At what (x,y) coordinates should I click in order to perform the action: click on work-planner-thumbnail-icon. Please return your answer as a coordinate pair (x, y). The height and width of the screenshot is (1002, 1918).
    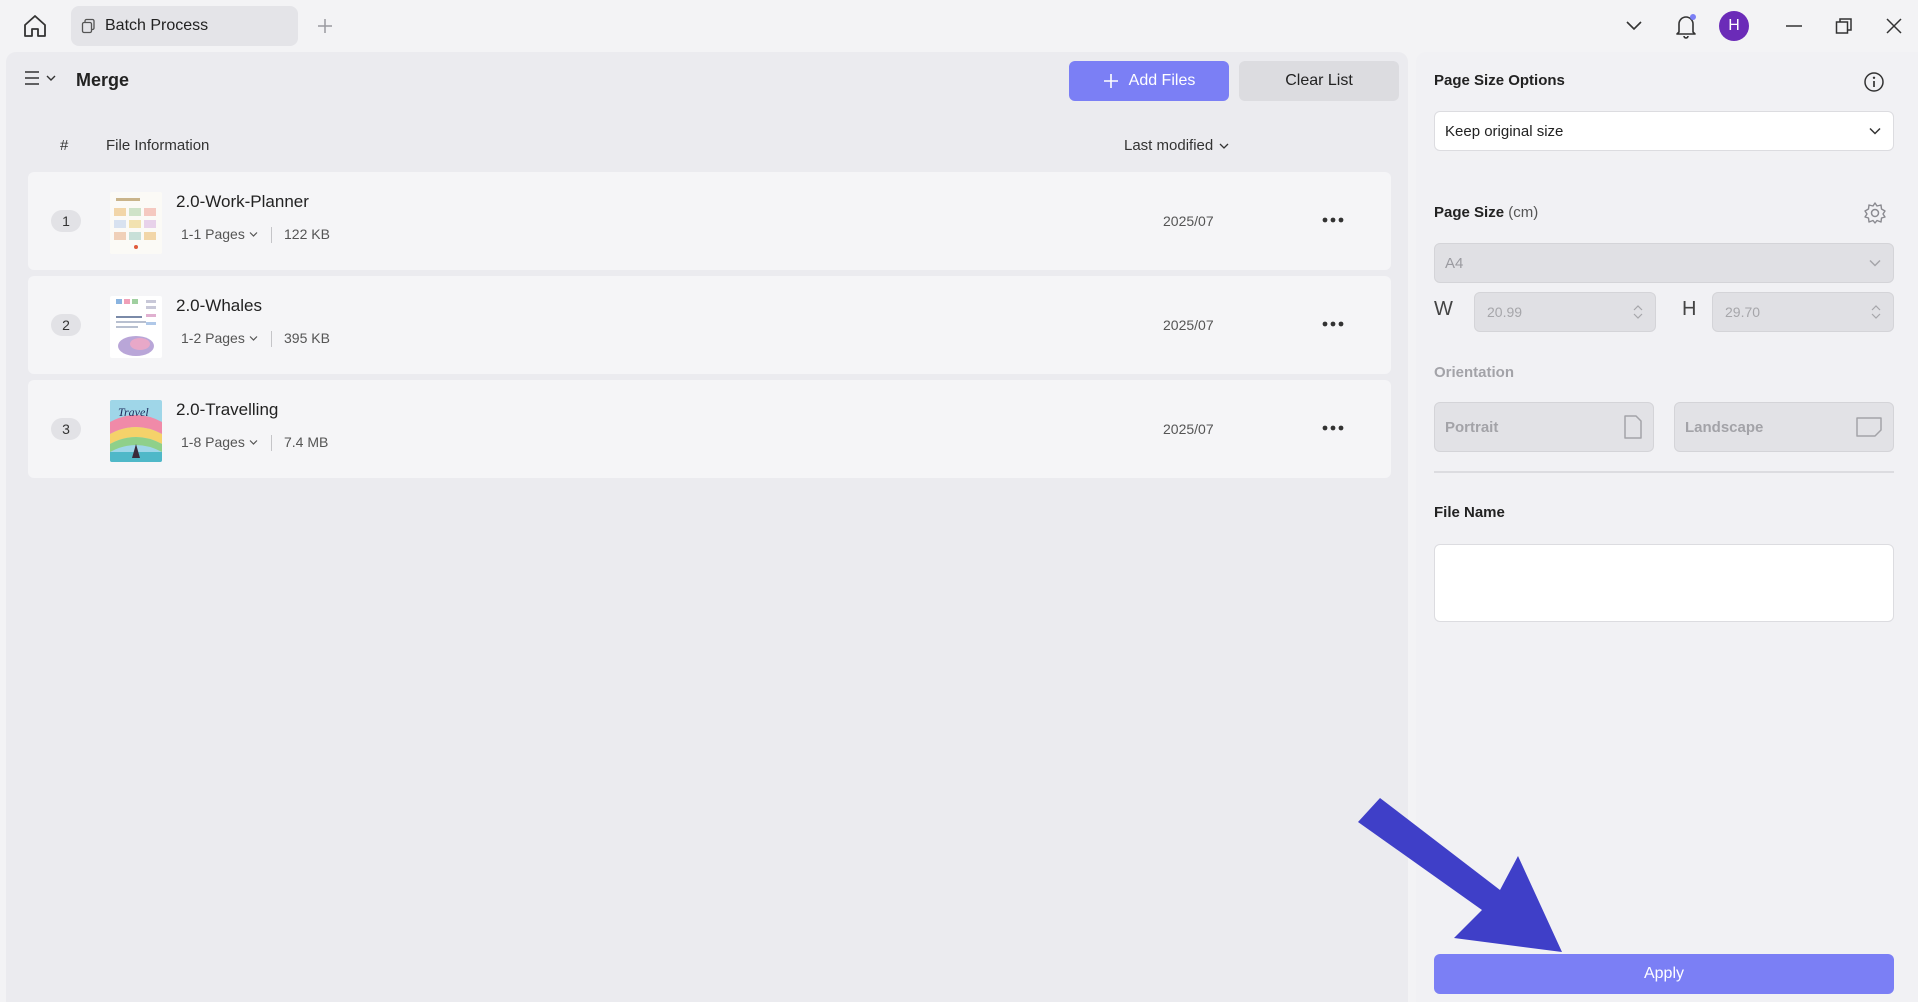
    Looking at the image, I should click on (136, 223).